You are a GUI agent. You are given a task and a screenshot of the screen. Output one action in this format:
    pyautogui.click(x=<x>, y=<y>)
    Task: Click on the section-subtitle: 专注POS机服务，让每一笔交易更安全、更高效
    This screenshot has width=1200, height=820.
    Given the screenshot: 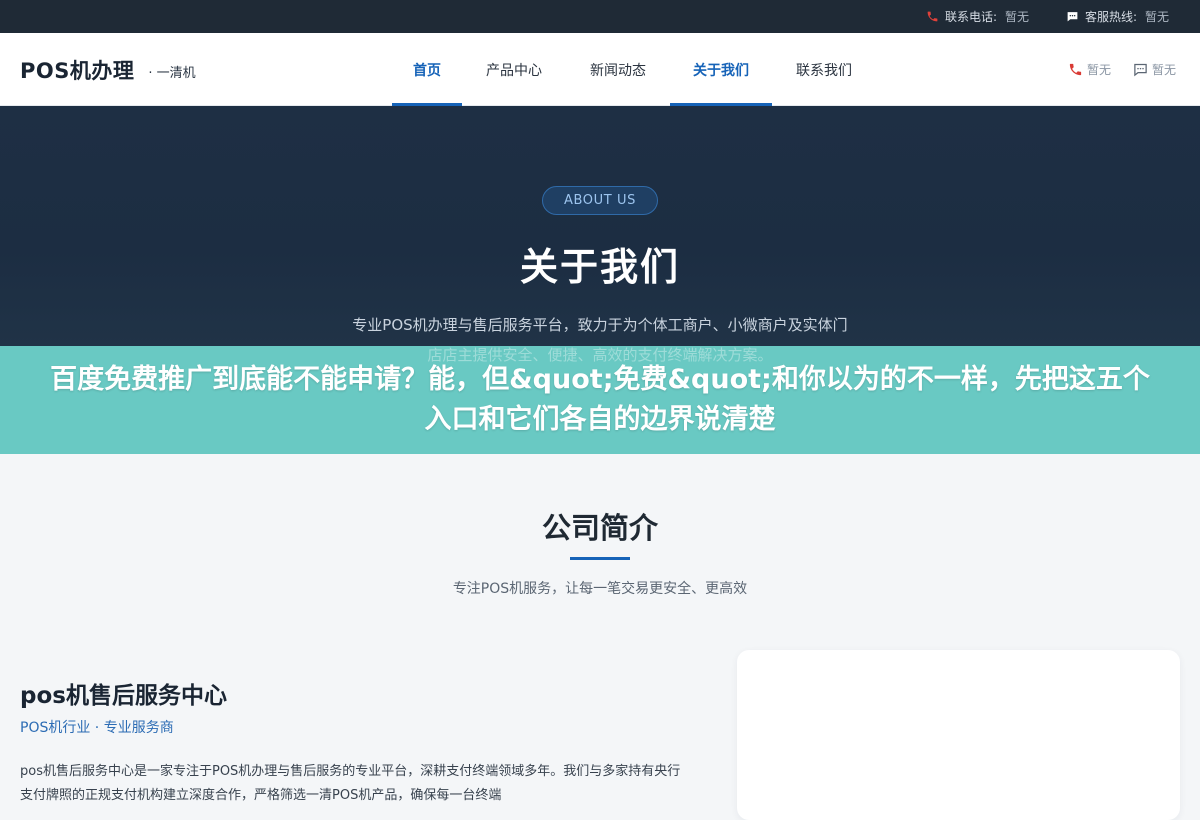 What is the action you would take?
    pyautogui.click(x=600, y=589)
    